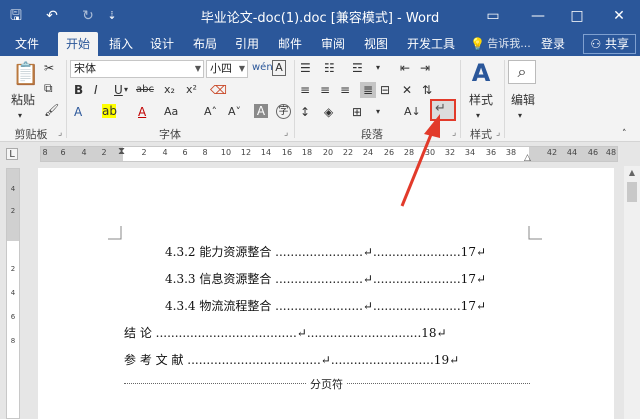  Describe the element at coordinates (504, 99) in the screenshot. I see `group-divider` at that location.